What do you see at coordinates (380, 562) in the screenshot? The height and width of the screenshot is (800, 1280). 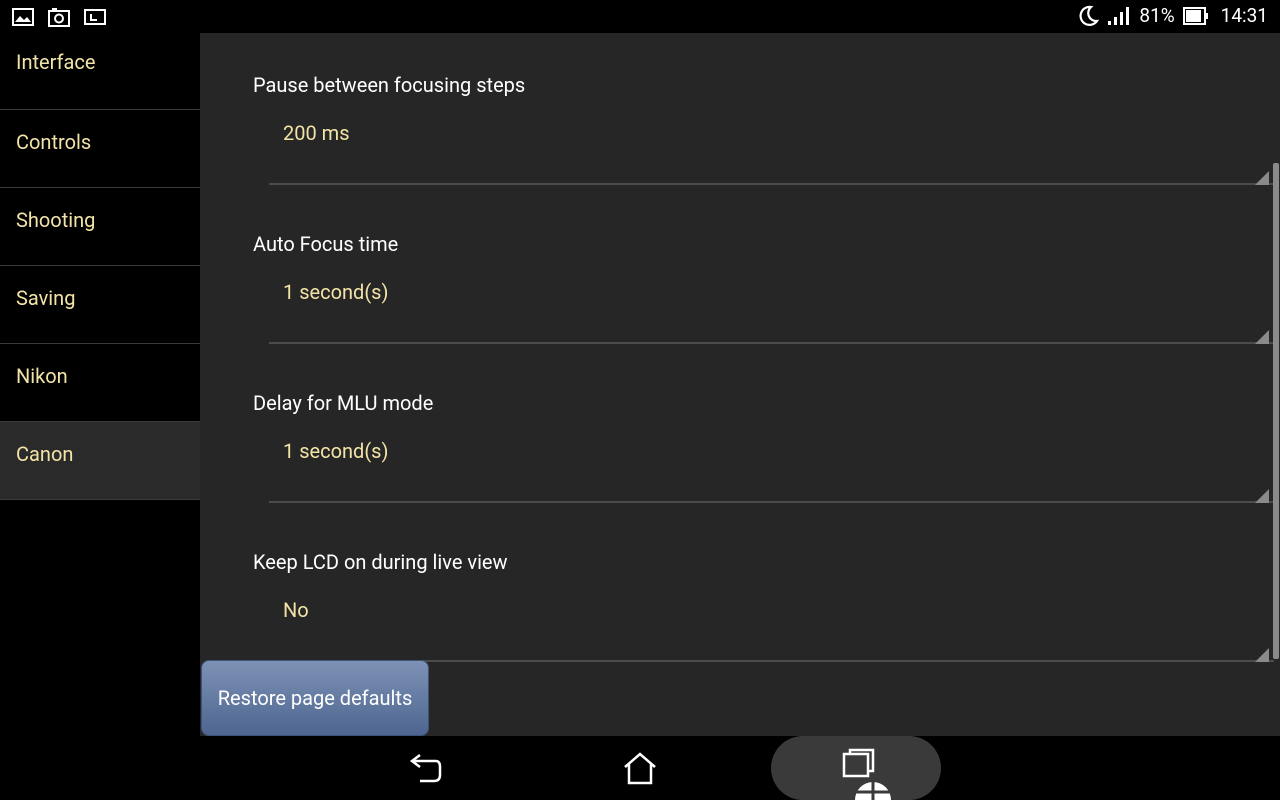 I see `pref-title: Keep LCD on during live view` at bounding box center [380, 562].